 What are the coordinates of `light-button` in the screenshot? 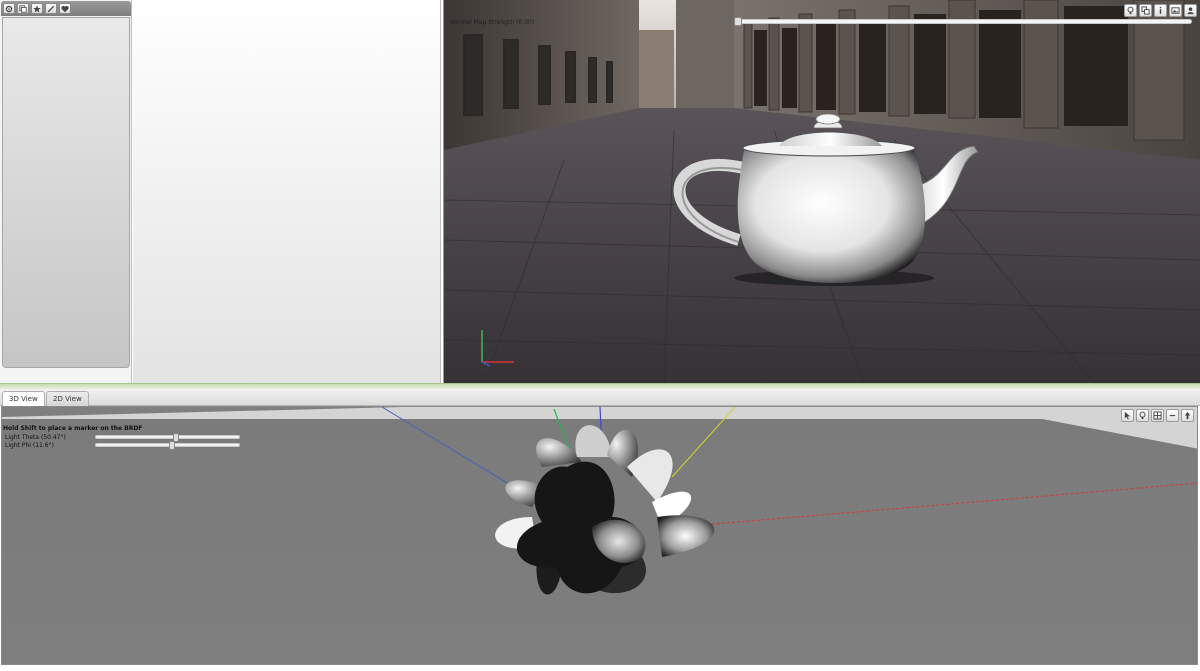 It's located at (1130, 10).